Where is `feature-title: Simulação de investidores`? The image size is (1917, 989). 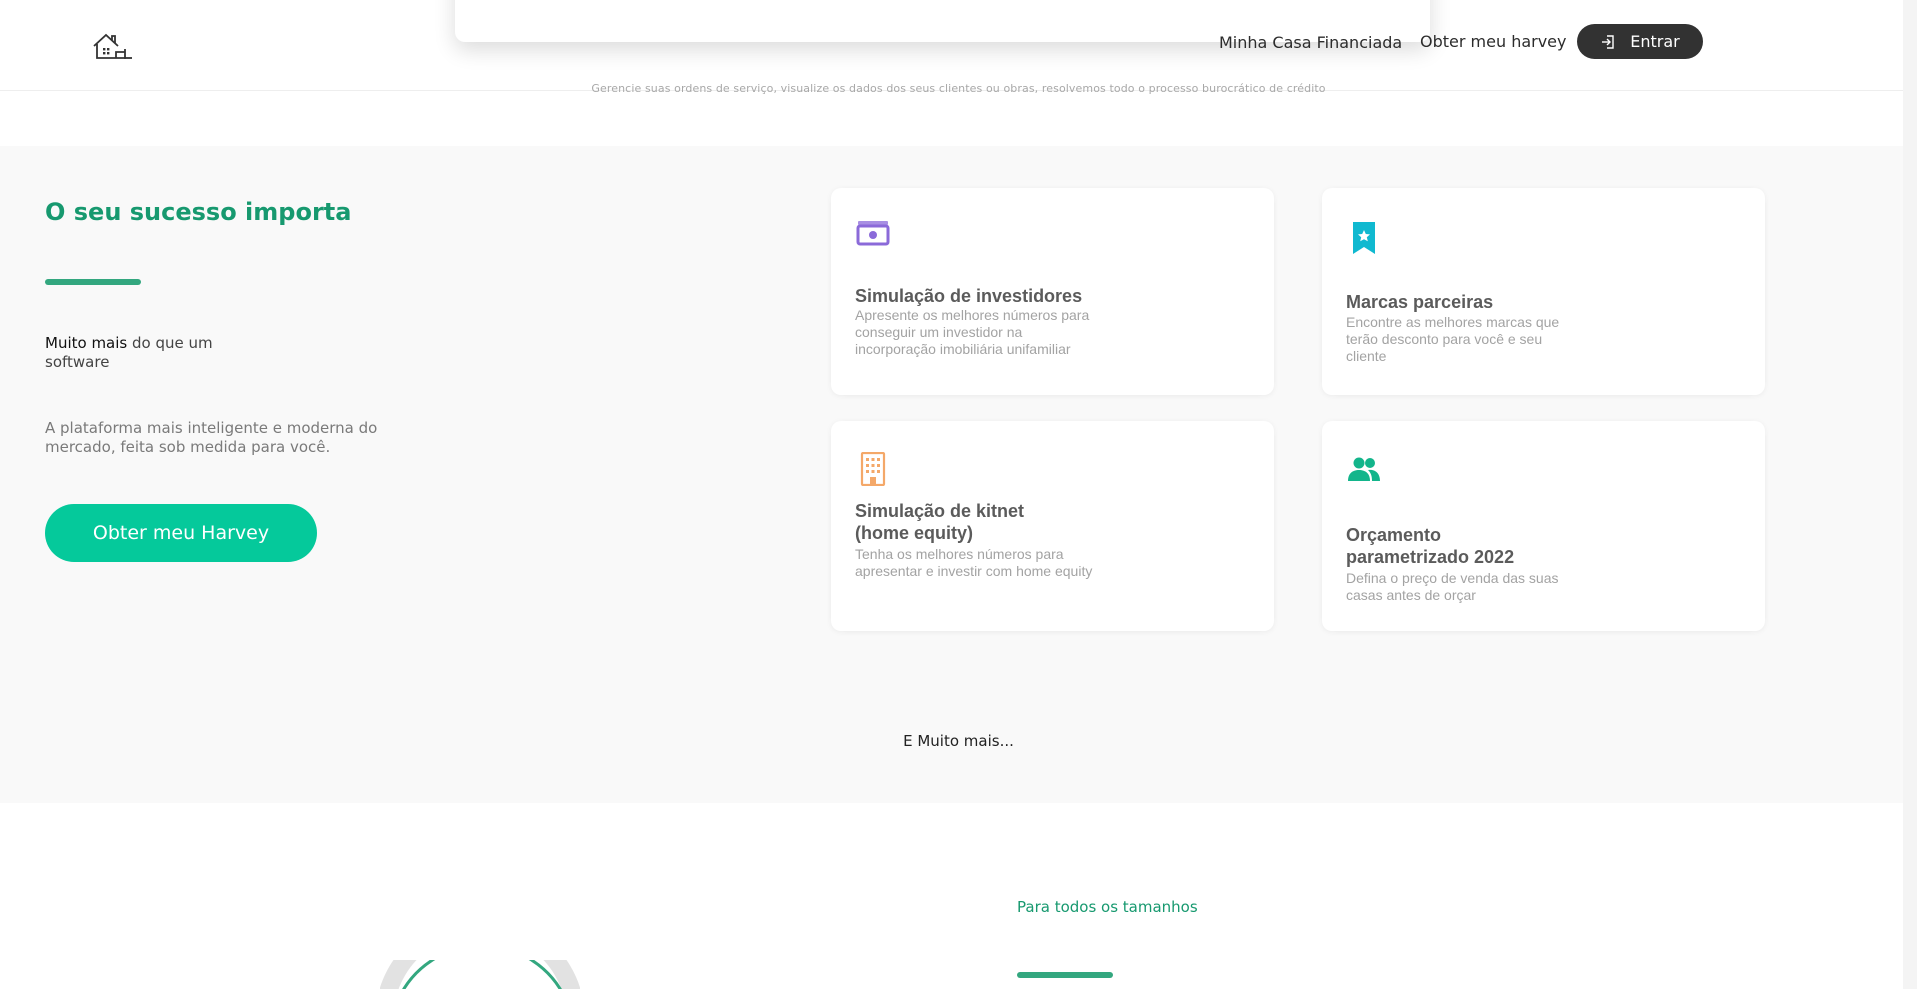
feature-title: Simulação de investidores is located at coordinates (969, 296).